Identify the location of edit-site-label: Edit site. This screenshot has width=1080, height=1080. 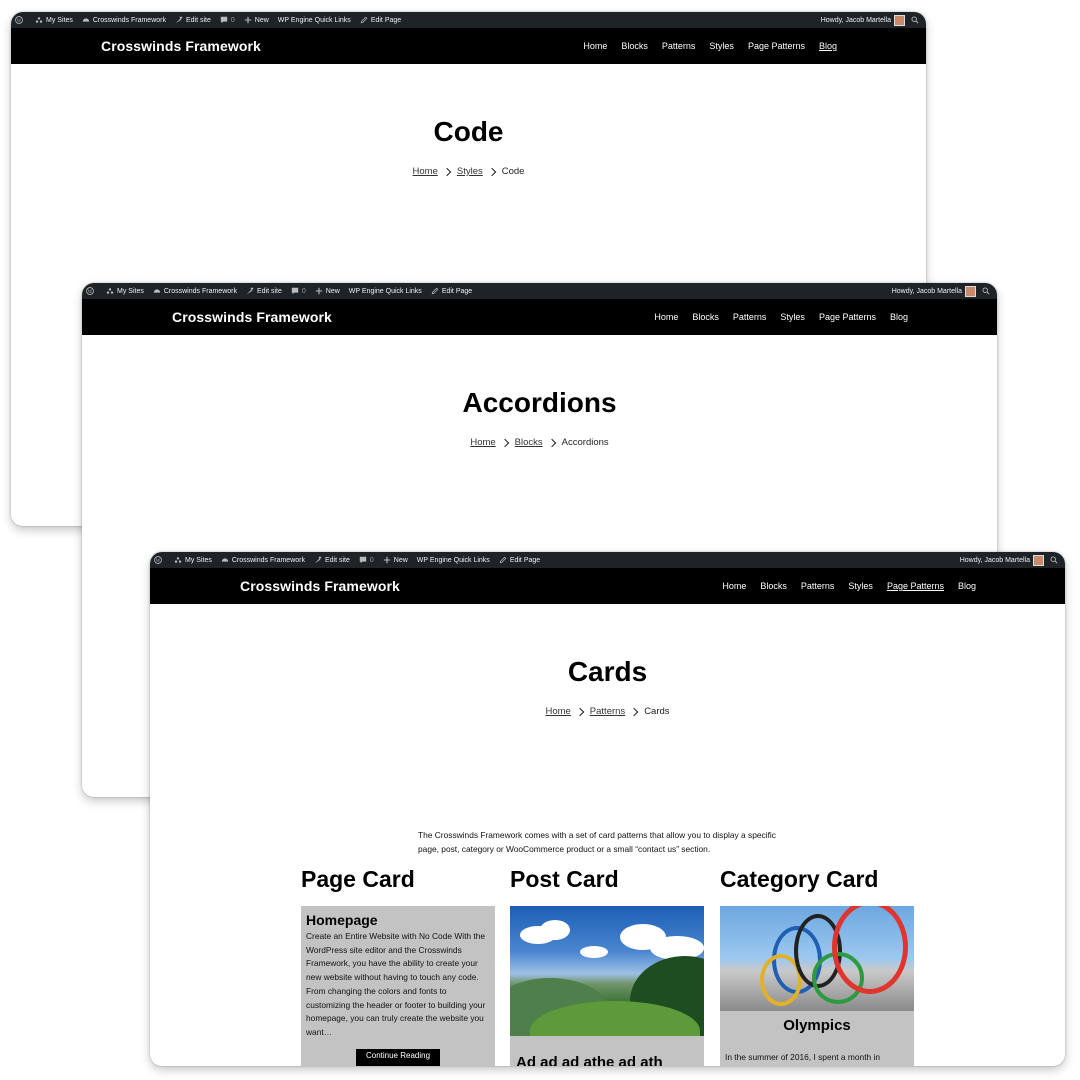
(269, 291).